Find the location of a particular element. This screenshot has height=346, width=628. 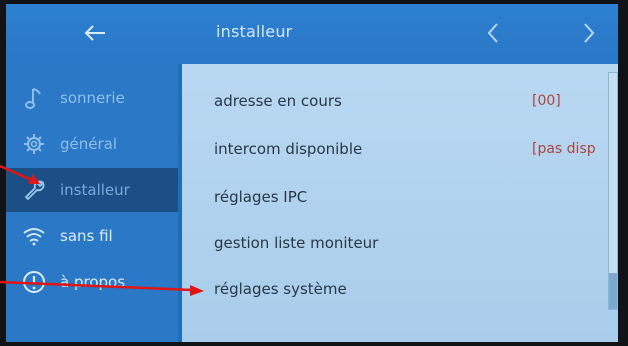

wifi-icon is located at coordinates (34, 236).